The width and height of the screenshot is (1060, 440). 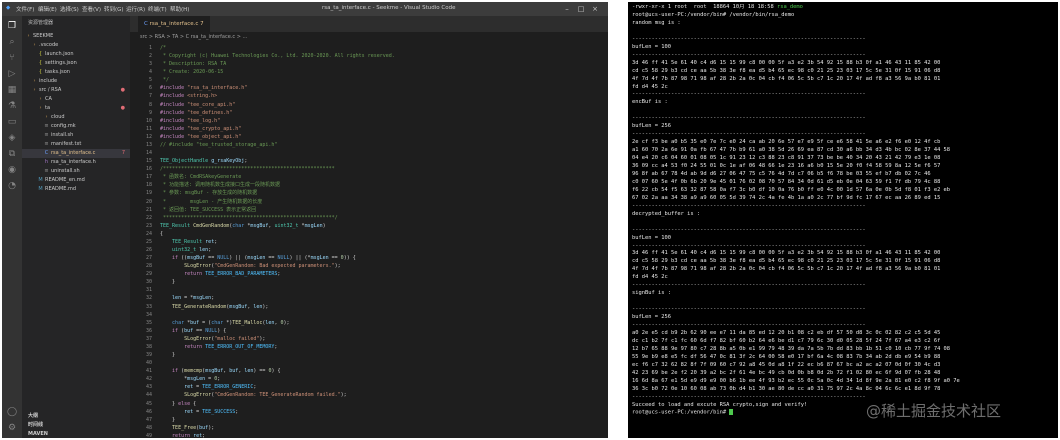 I want to click on maven-section: MAVEN, so click(x=76, y=434).